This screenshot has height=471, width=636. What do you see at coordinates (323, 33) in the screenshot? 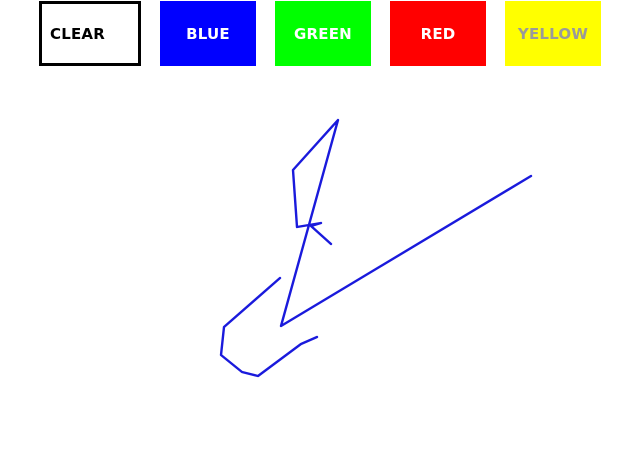
I see `green-color-button: GREEN` at bounding box center [323, 33].